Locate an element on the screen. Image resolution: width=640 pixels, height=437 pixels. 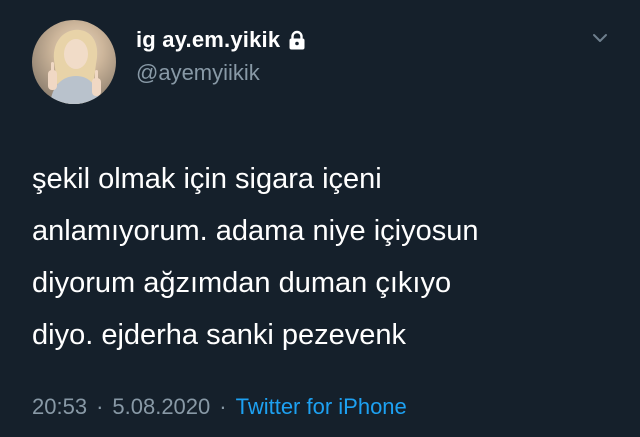
author-name-row: ig ay.em.yikik is located at coordinates (221, 40).